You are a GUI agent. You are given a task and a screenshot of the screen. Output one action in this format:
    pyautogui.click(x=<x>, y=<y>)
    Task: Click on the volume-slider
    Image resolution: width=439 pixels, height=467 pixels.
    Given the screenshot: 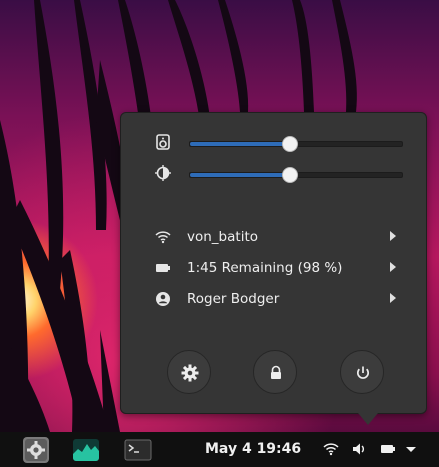 What is the action you would take?
    pyautogui.click(x=296, y=144)
    